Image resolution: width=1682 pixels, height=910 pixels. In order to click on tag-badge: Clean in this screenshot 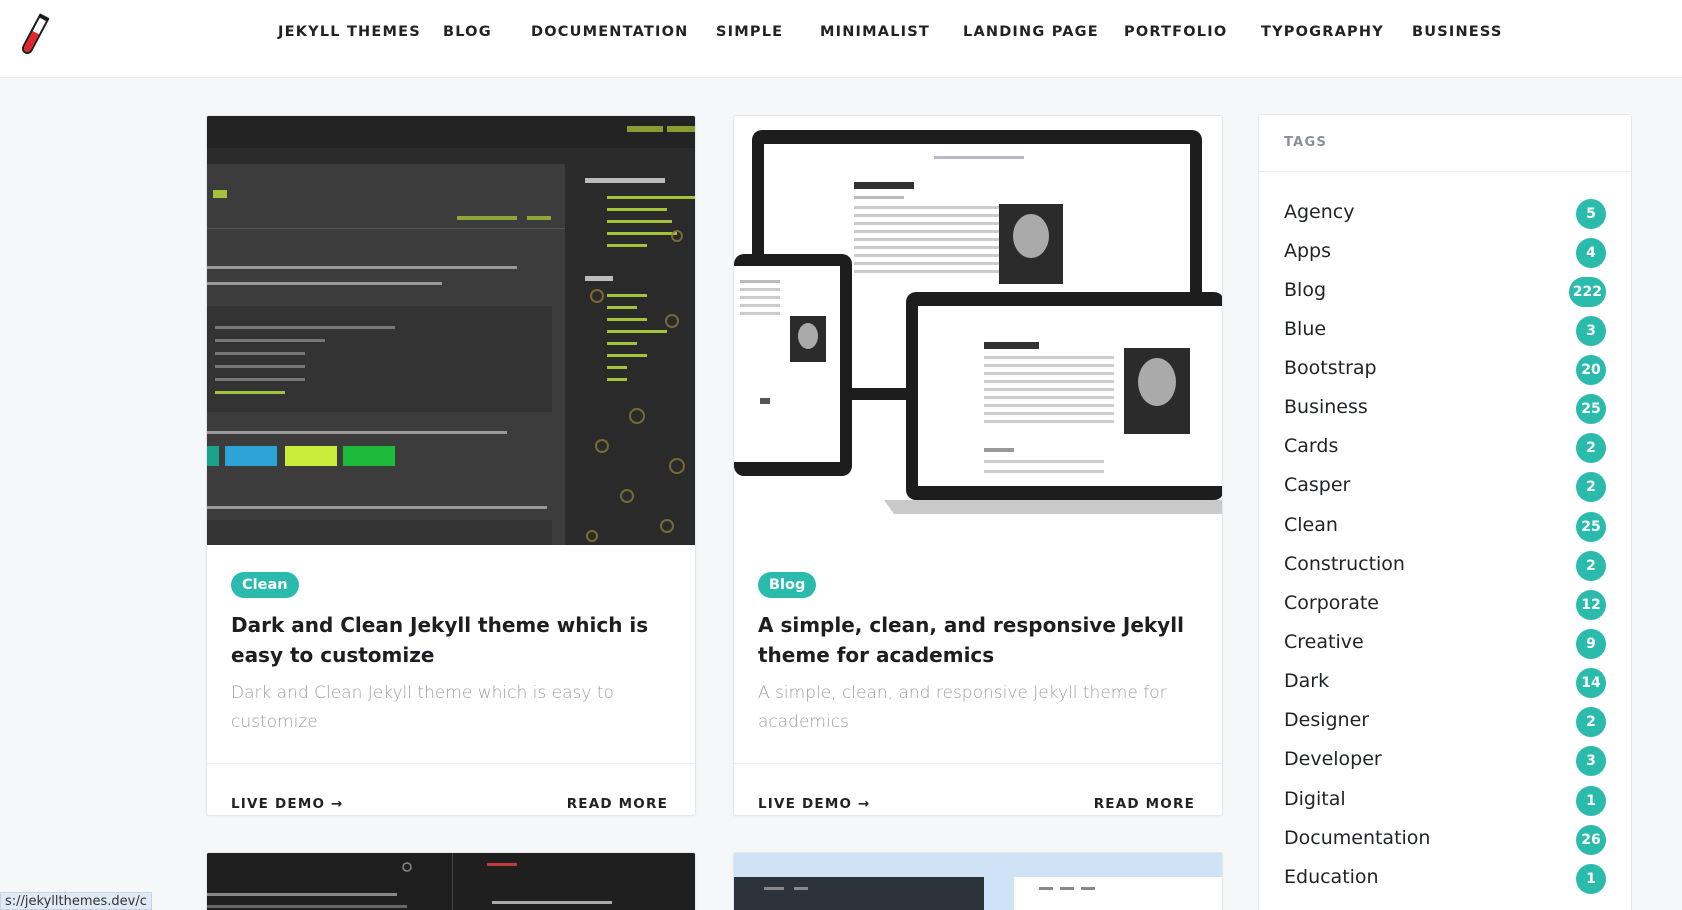, I will do `click(265, 585)`.